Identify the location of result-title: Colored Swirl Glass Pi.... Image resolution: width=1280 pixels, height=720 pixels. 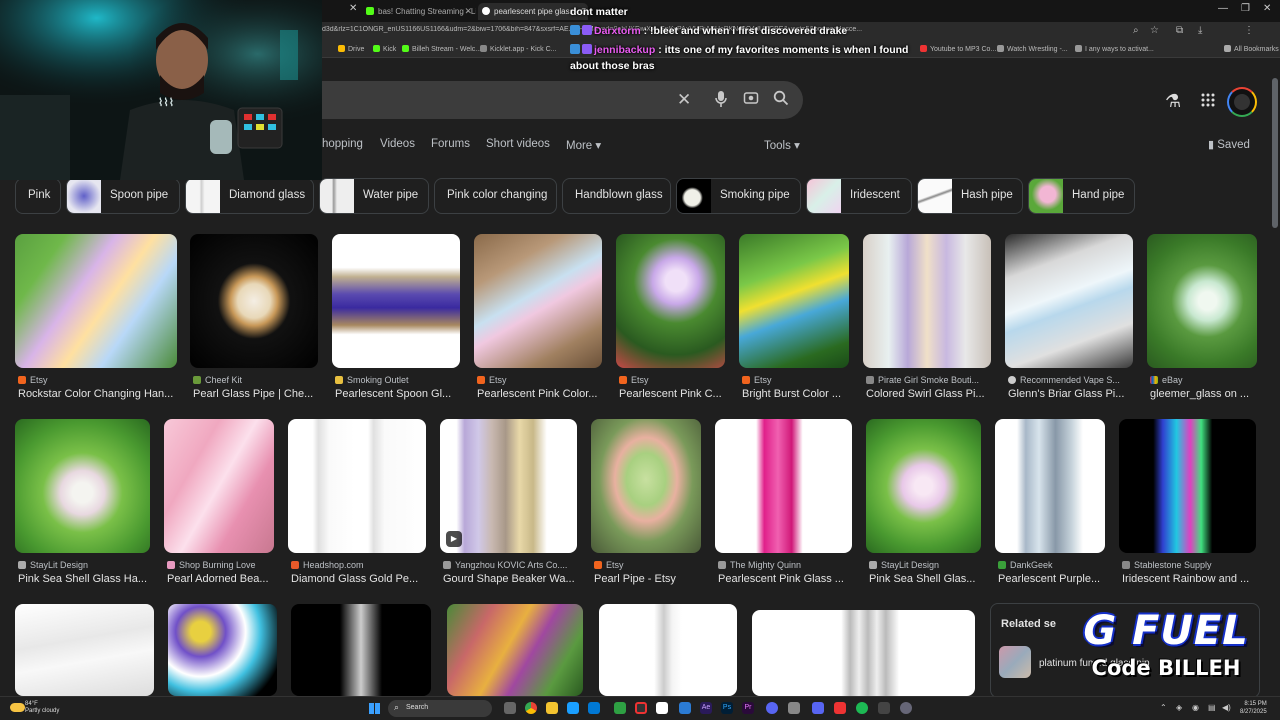
(929, 394).